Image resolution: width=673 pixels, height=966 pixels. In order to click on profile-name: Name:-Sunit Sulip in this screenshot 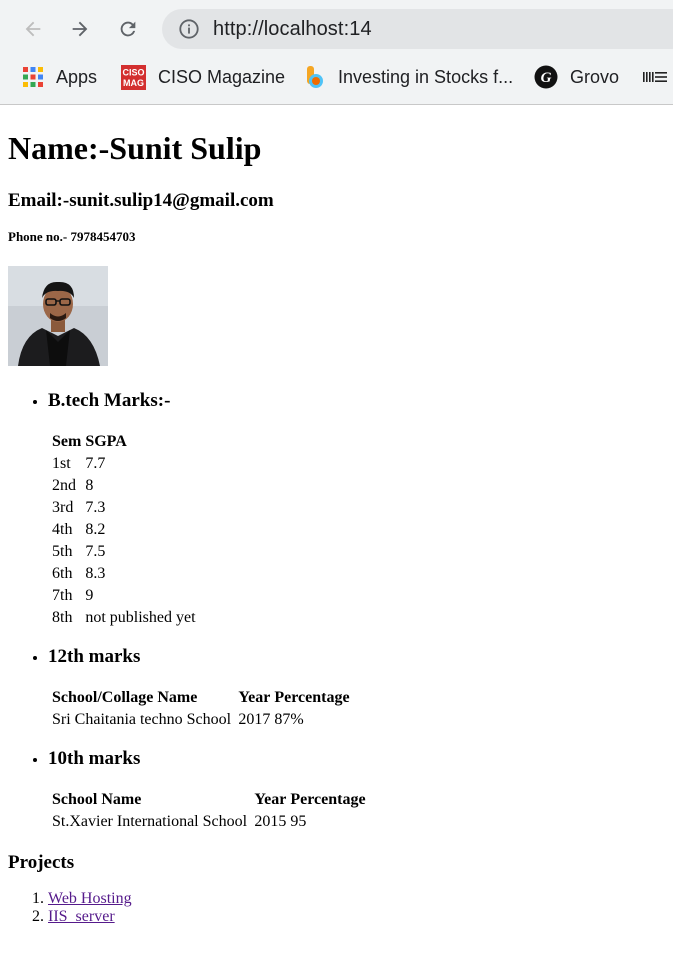, I will do `click(135, 148)`.